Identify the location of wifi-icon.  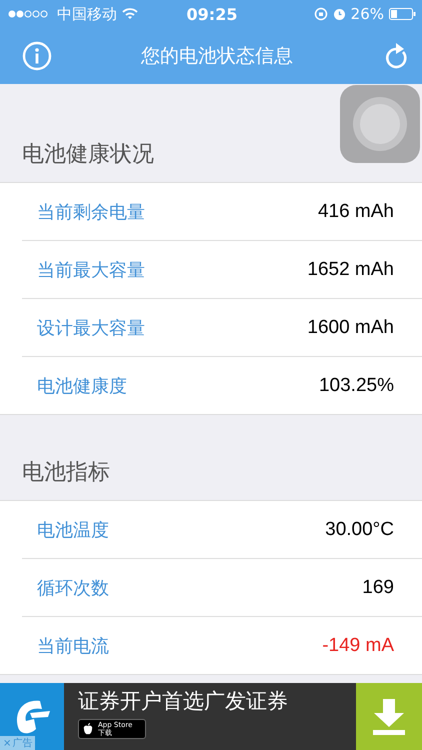
(130, 14).